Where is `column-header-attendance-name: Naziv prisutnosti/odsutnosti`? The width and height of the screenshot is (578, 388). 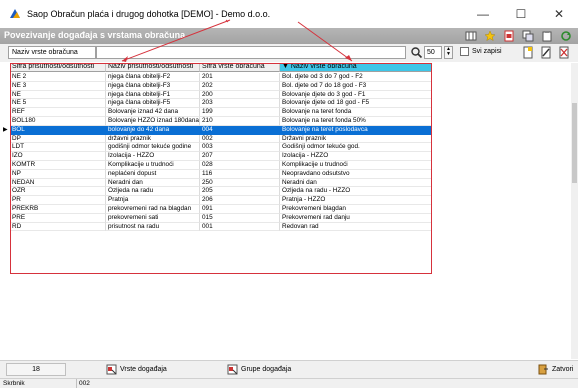
column-header-attendance-name: Naziv prisutnosti/odsutnosti is located at coordinates (153, 67).